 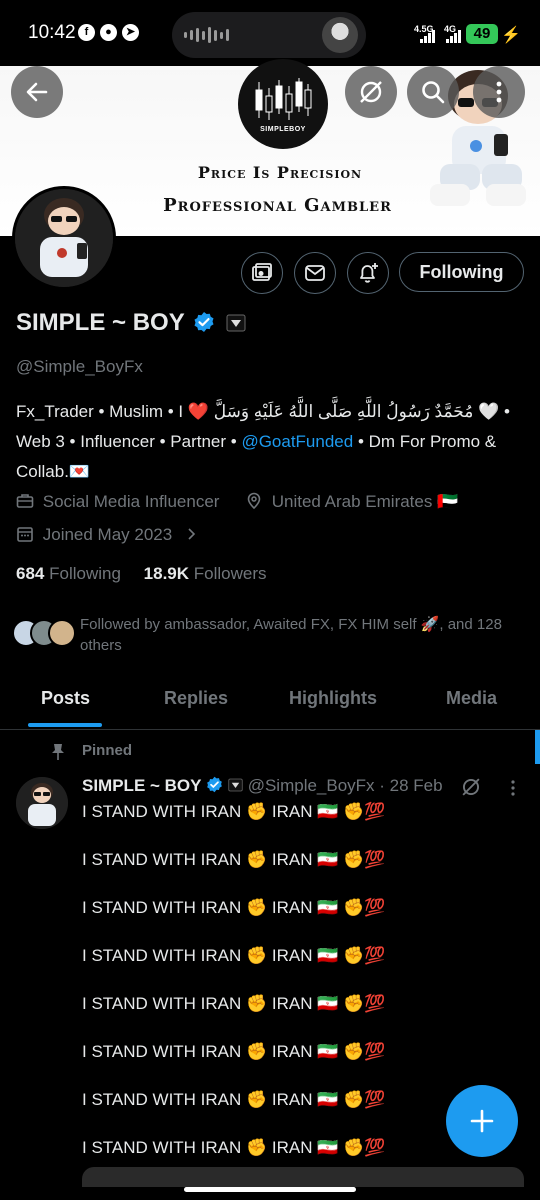 I want to click on chevron-right-icon, so click(x=192, y=534).